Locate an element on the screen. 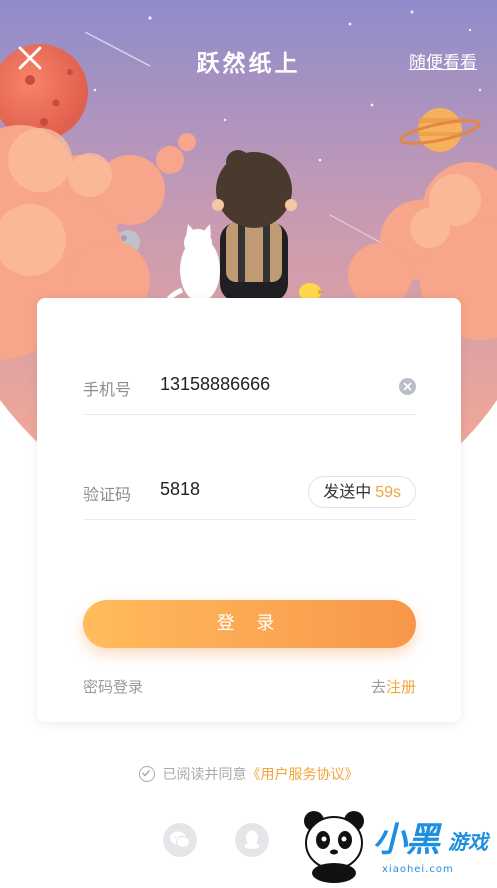 This screenshot has width=497, height=888. user-agreement-link: 《用户服务协议》 is located at coordinates (303, 775).